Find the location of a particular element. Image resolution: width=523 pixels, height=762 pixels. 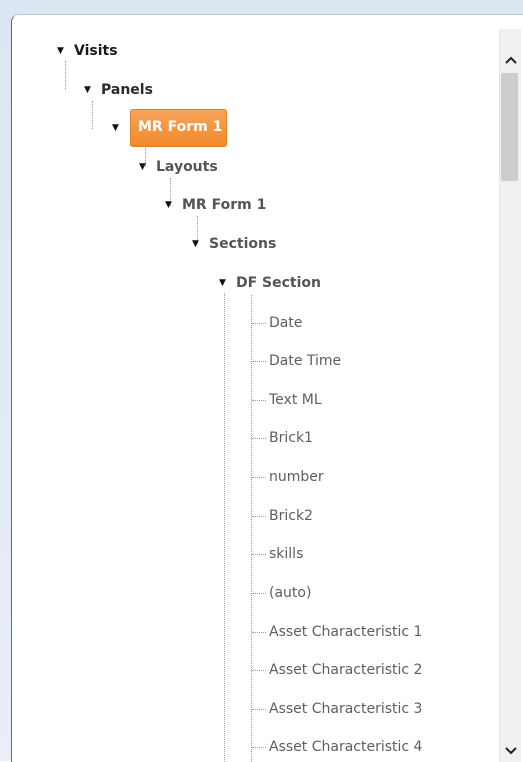

scroll-down-button is located at coordinates (510, 751).